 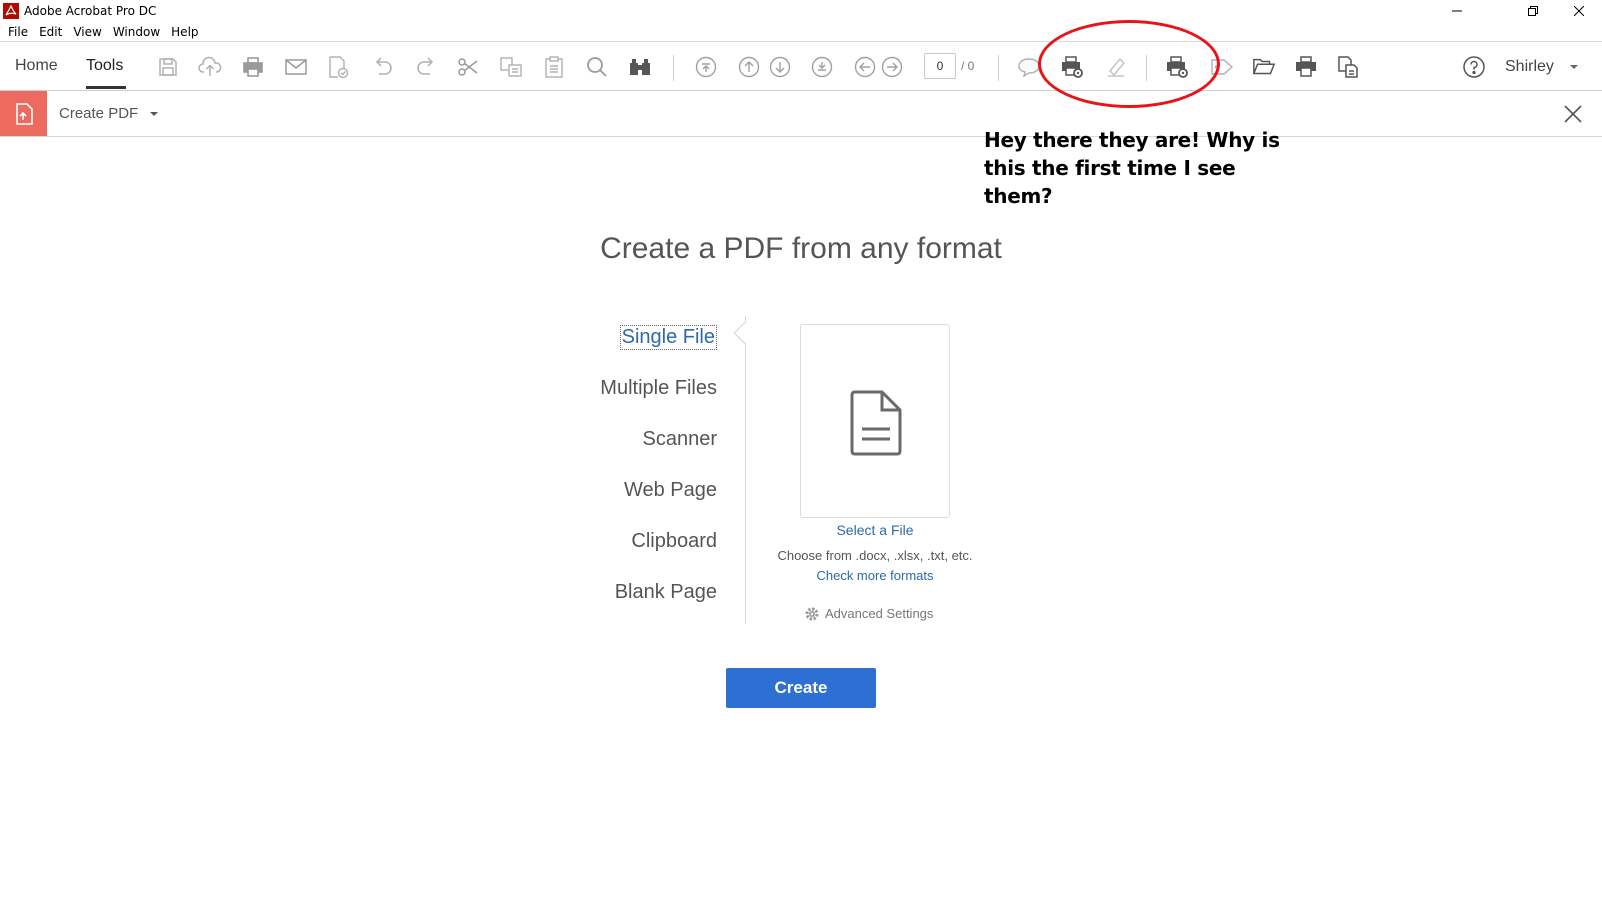 I want to click on create-button: Create, so click(x=801, y=688).